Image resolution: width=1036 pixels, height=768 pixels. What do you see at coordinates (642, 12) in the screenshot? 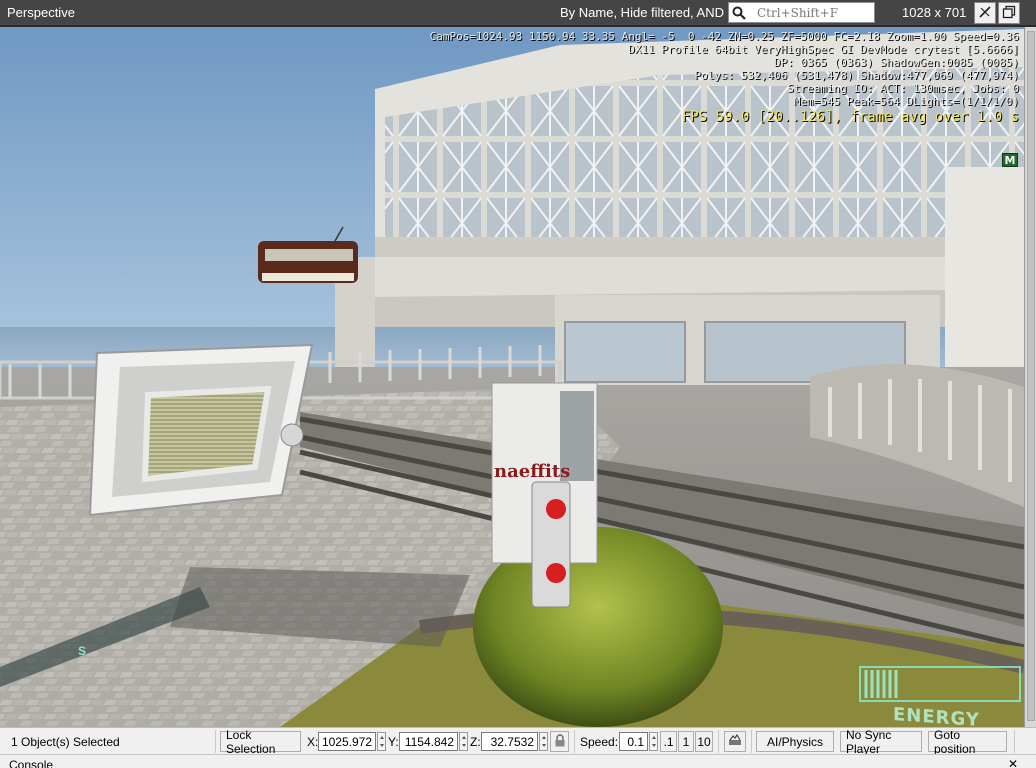
I see `filter-mode-label: By Name, Hide filtered, AND` at bounding box center [642, 12].